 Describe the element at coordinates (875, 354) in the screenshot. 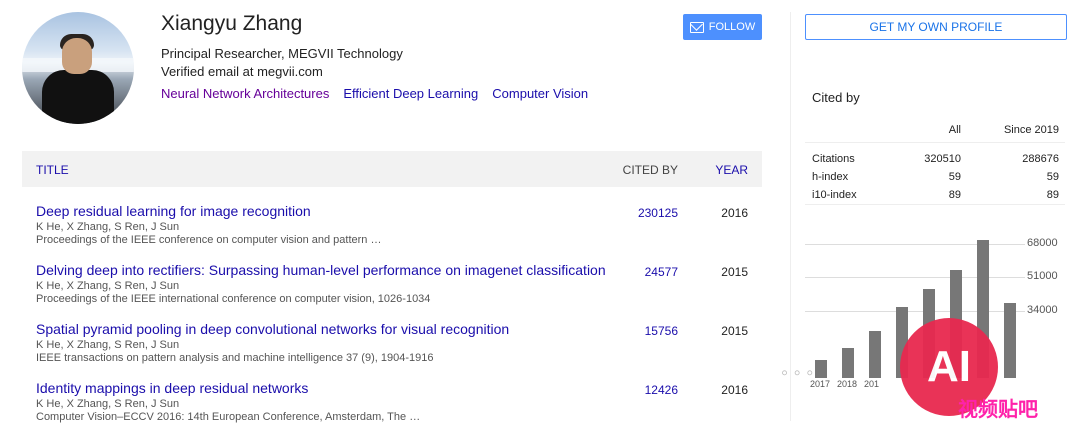

I see `chart-bar-2019` at that location.